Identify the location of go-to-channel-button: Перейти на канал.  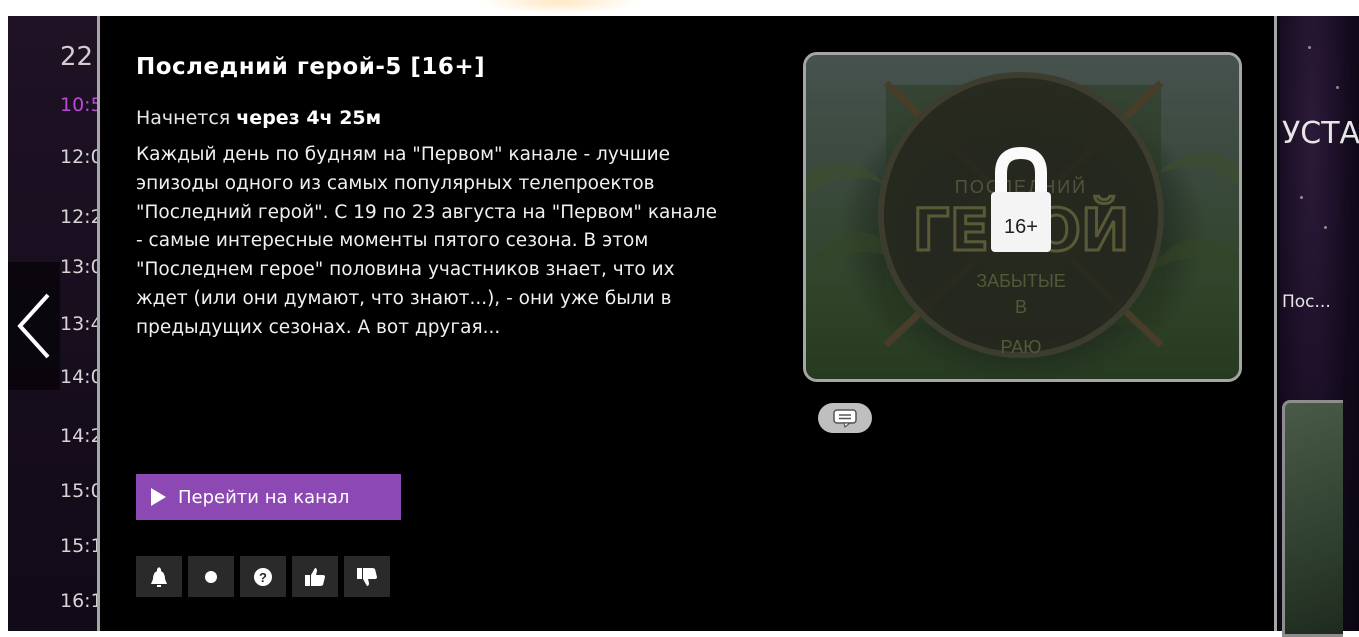
(268, 497).